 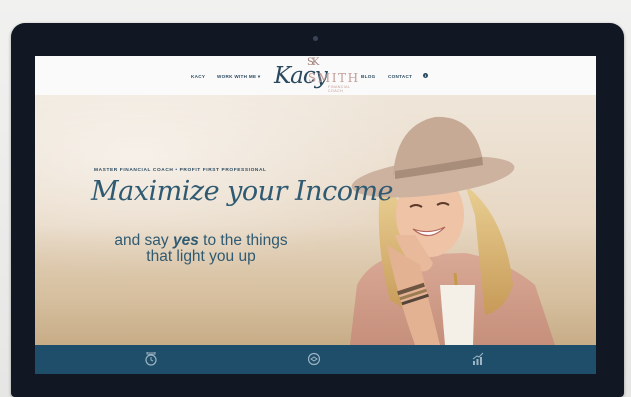 I want to click on subheadline-text-pre: and say, so click(x=143, y=240).